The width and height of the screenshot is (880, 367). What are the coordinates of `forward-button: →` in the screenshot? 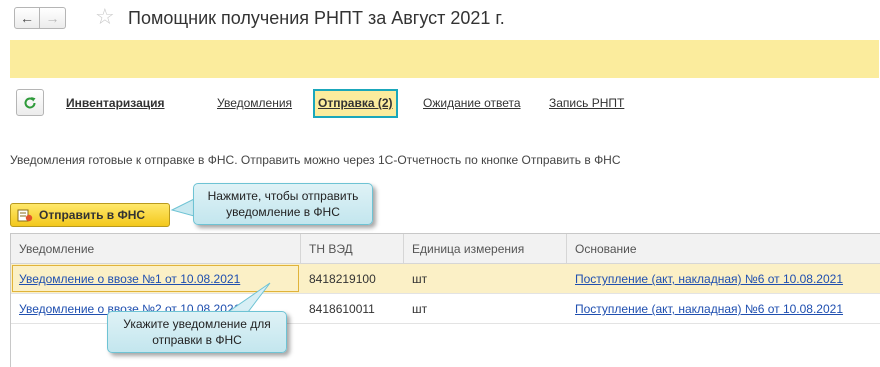 It's located at (53, 18).